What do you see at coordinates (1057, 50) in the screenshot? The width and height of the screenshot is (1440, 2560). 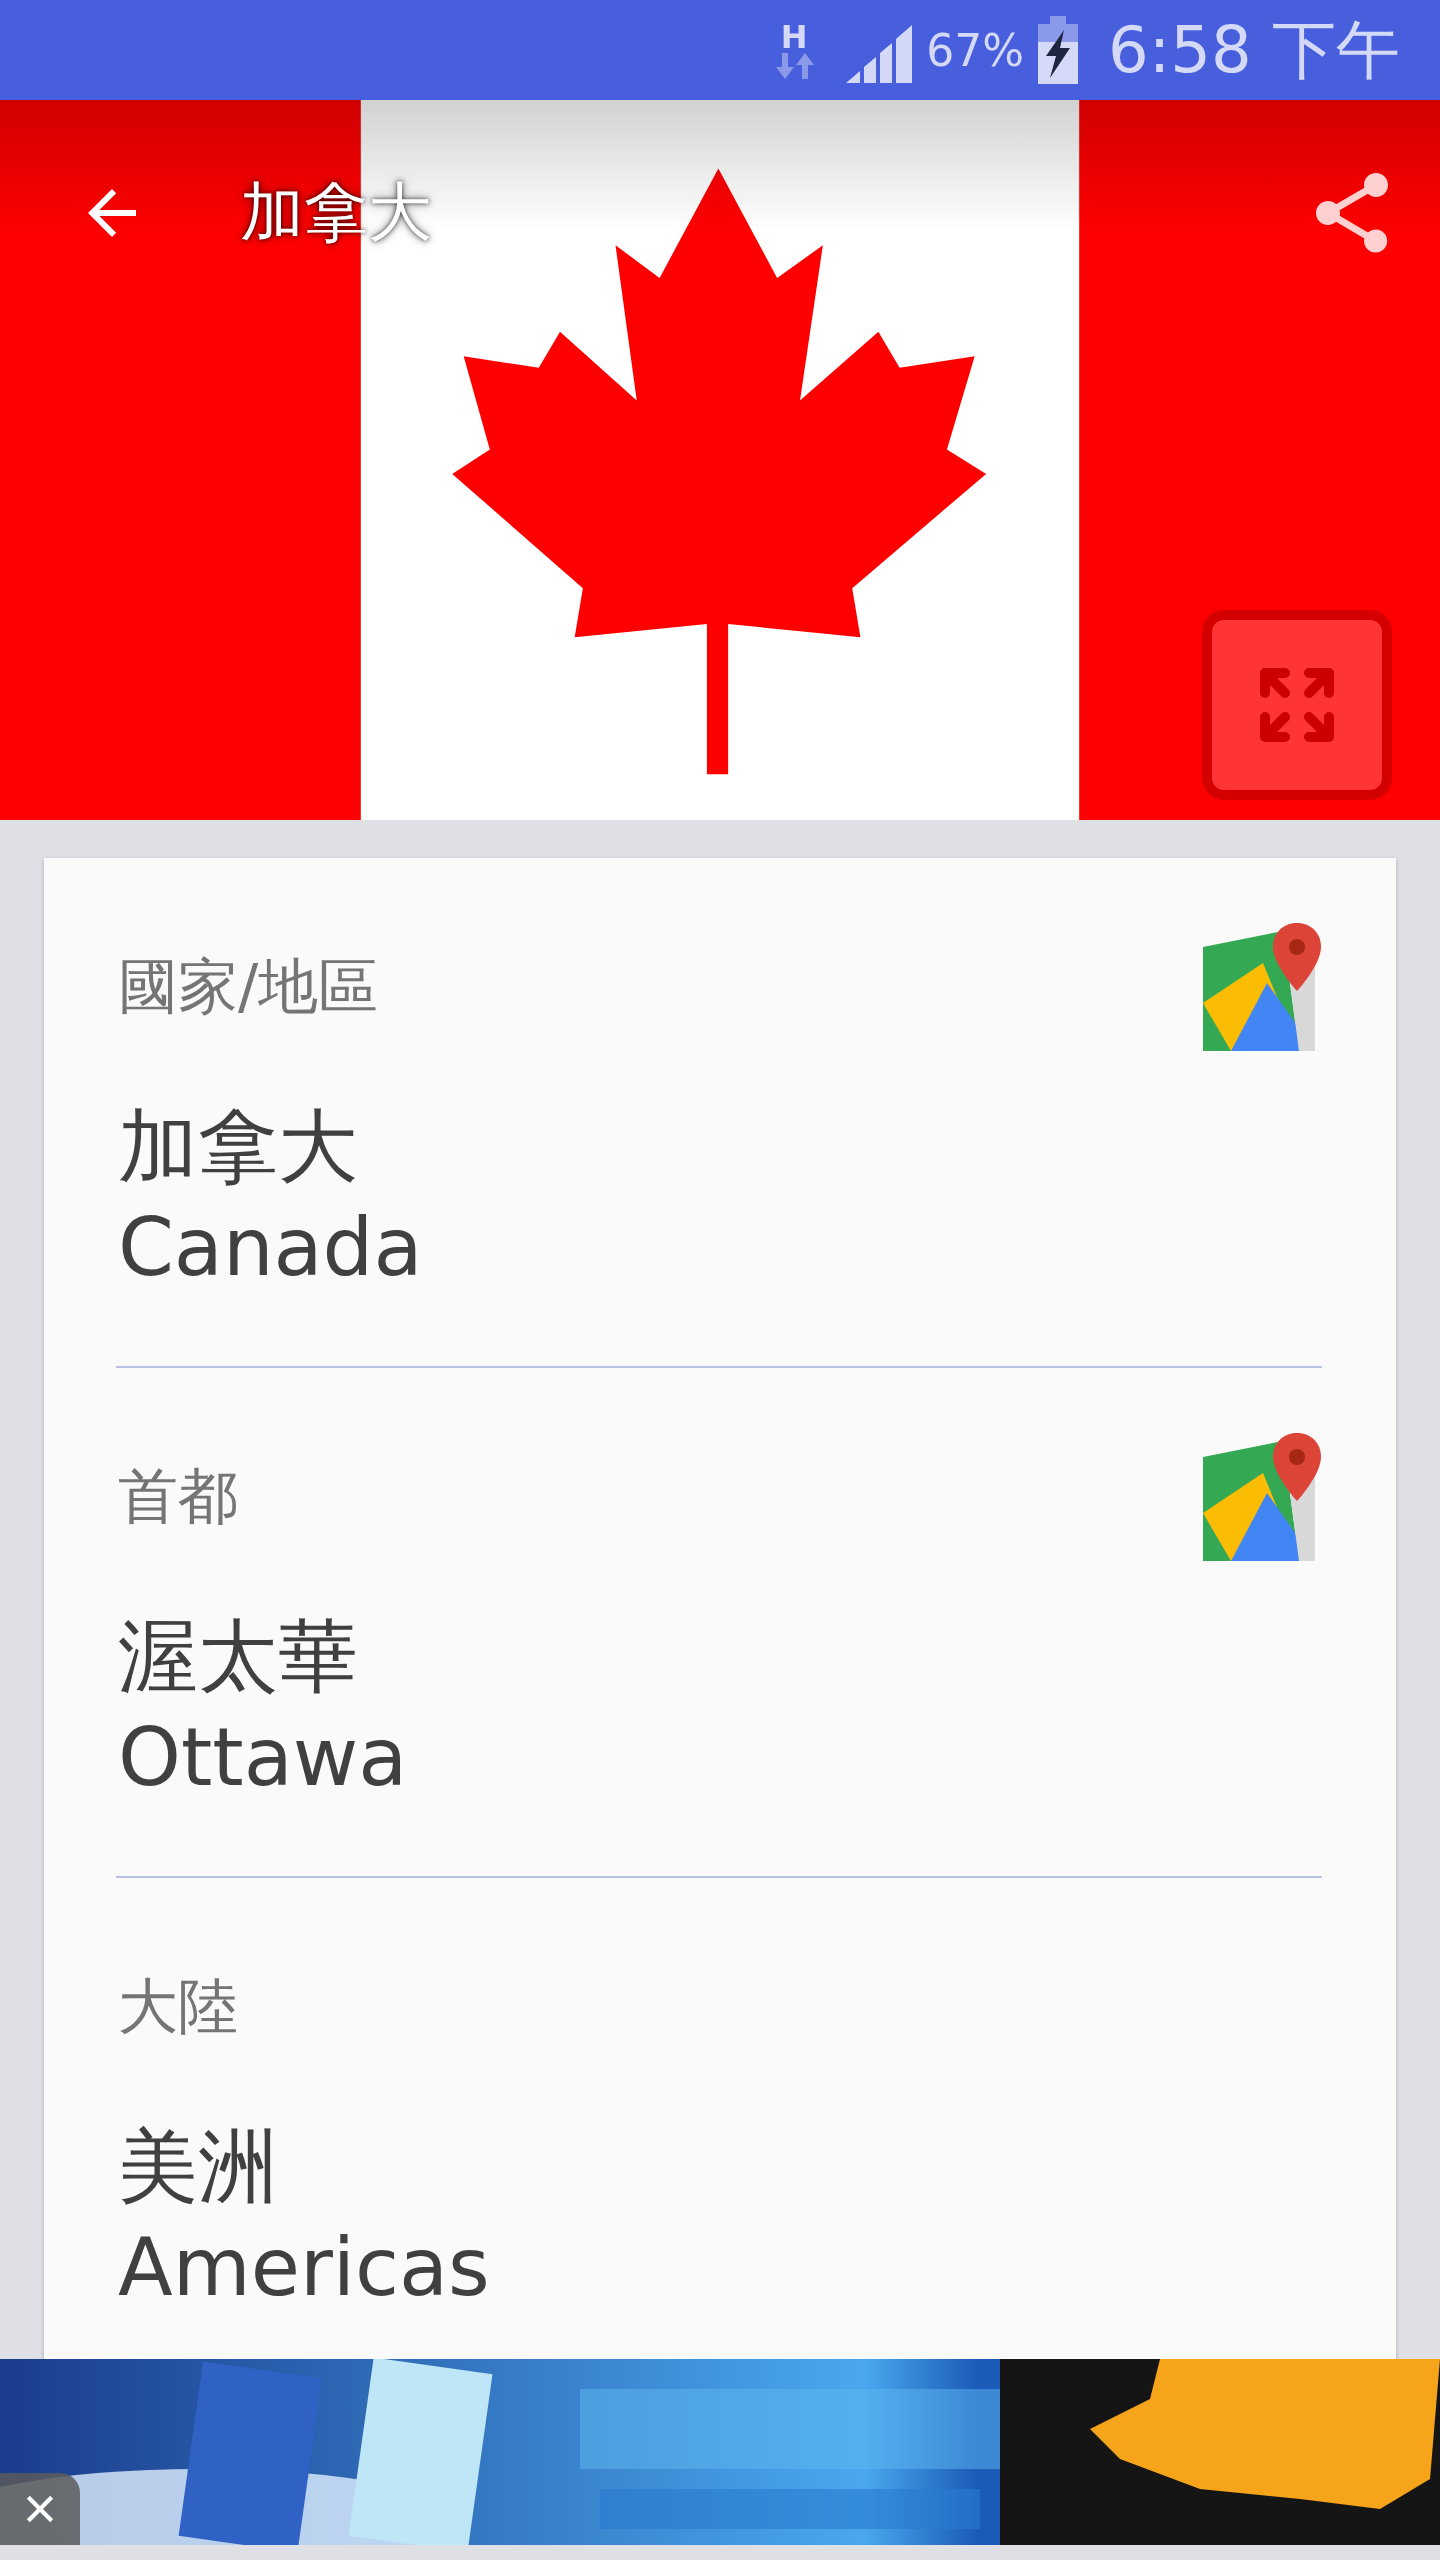 I see `battery-charging-icon` at bounding box center [1057, 50].